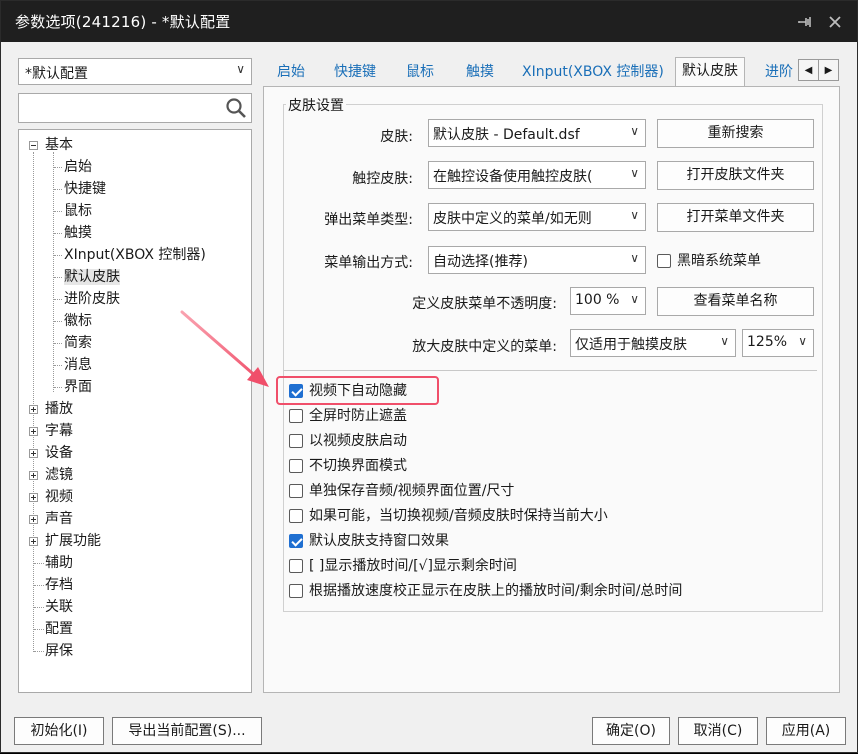 This screenshot has width=858, height=754. Describe the element at coordinates (664, 261) in the screenshot. I see `dark-menu-checkbox-box` at that location.